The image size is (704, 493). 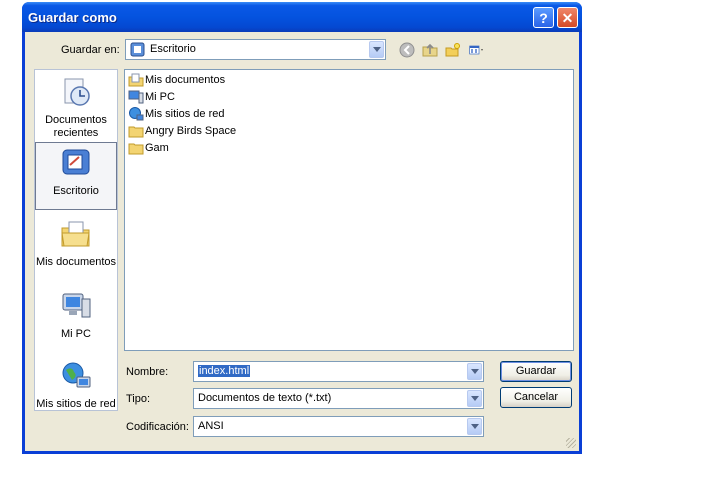 I want to click on encoding-label: Codificación:, so click(x=157, y=427).